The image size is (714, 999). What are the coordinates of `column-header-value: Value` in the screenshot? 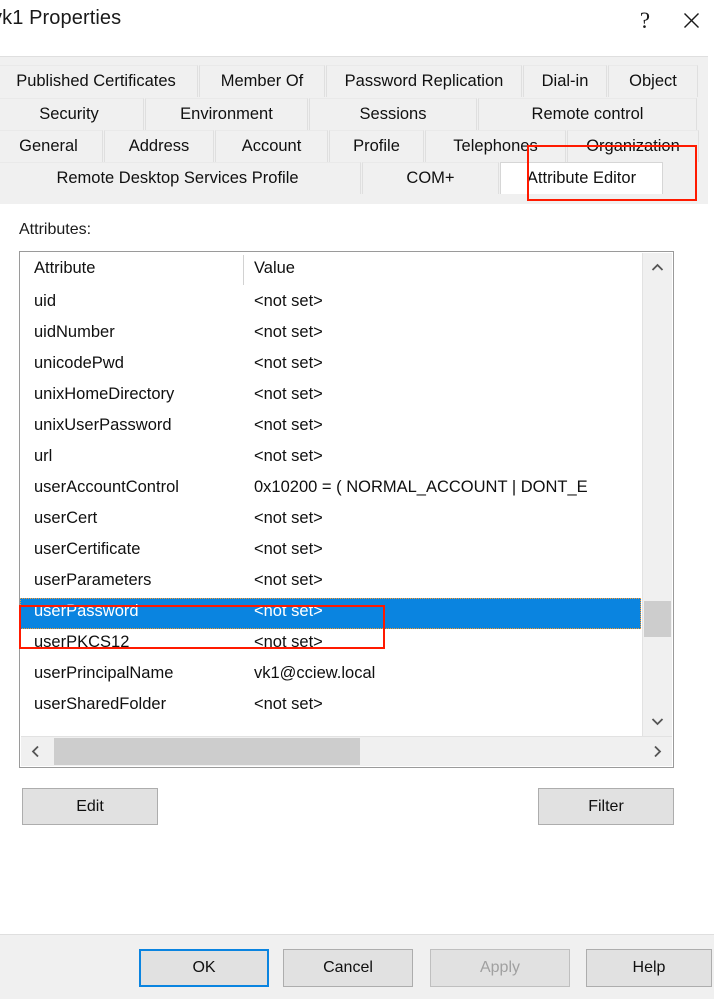 It's located at (274, 268).